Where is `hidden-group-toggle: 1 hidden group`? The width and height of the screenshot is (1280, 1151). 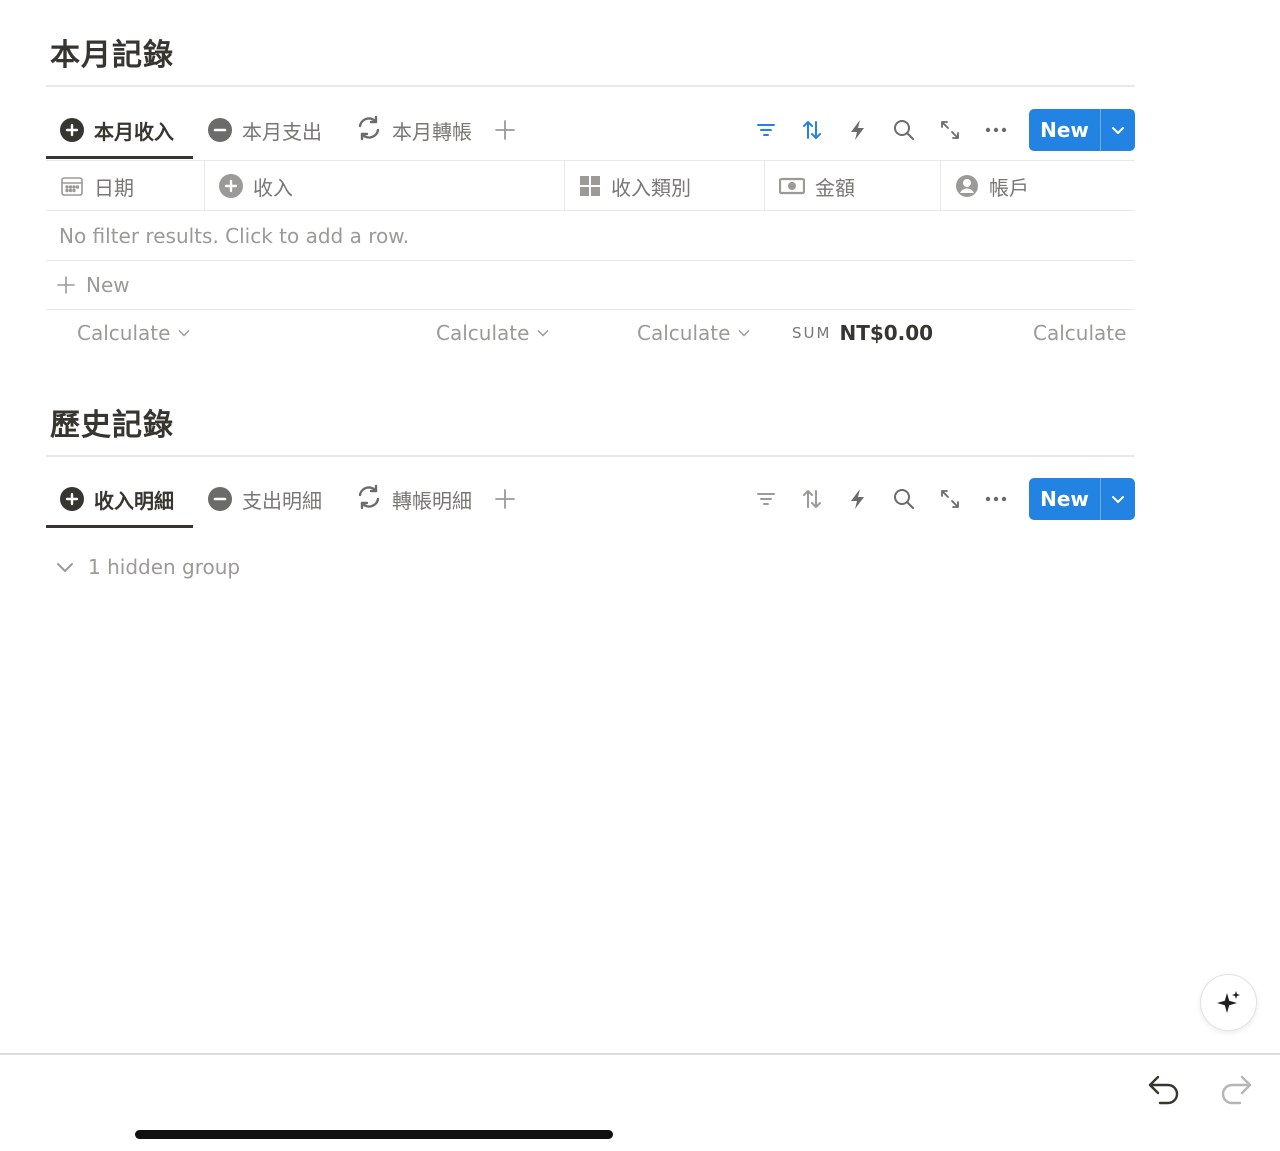
hidden-group-toggle: 1 hidden group is located at coordinates (148, 567).